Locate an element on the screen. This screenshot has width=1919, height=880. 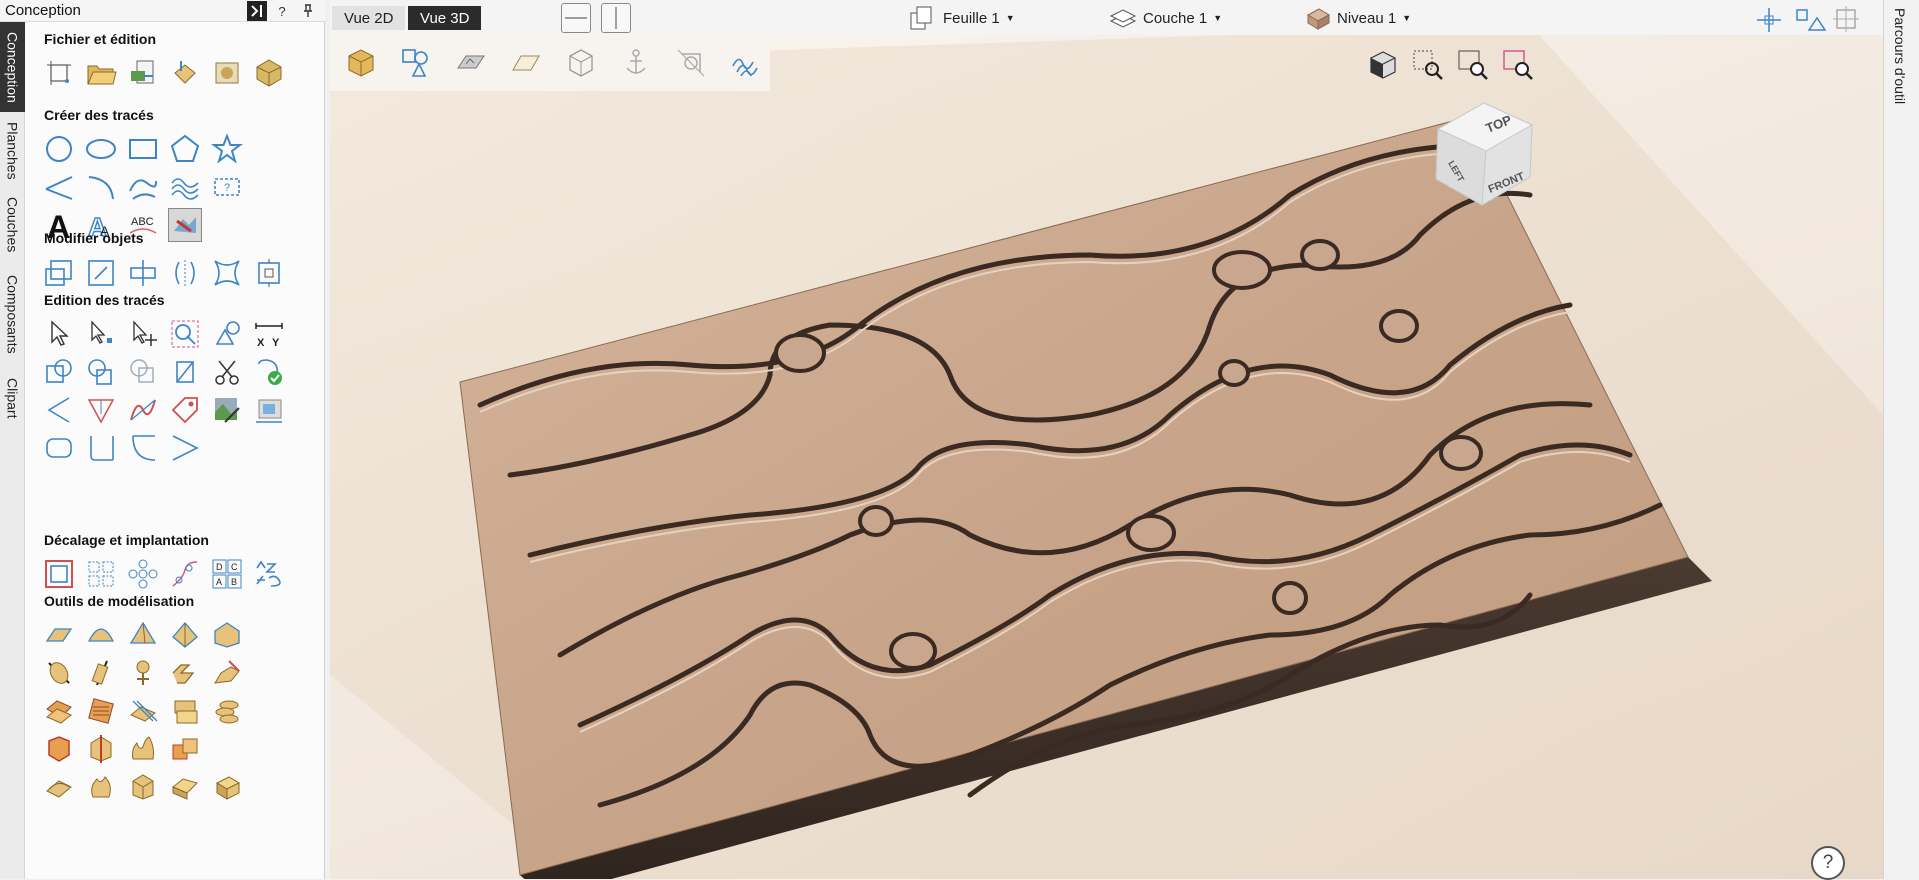
scale-tool is located at coordinates (101, 273).